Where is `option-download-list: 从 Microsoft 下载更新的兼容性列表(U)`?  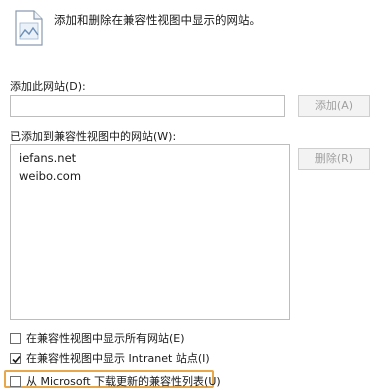 option-download-list: 从 Microsoft 下载更新的兼容性列表(U) is located at coordinates (115, 381).